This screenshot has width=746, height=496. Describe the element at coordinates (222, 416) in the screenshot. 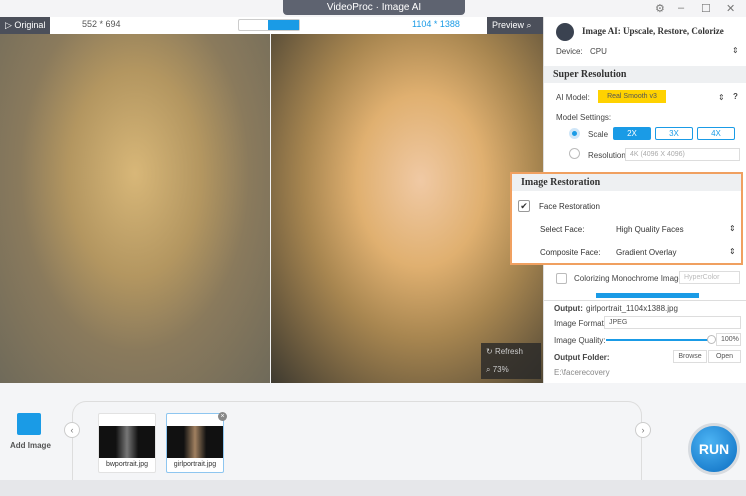

I see `remove-file-icon: ×` at that location.